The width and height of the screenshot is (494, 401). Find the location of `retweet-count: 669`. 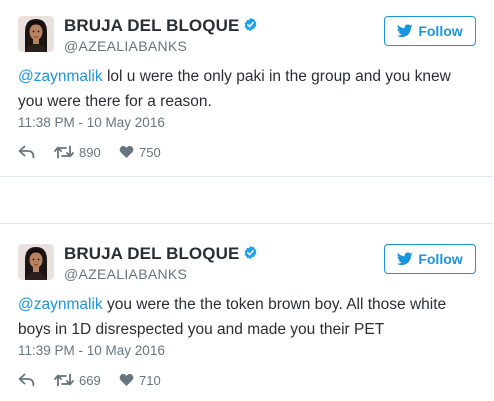

retweet-count: 669 is located at coordinates (90, 380).